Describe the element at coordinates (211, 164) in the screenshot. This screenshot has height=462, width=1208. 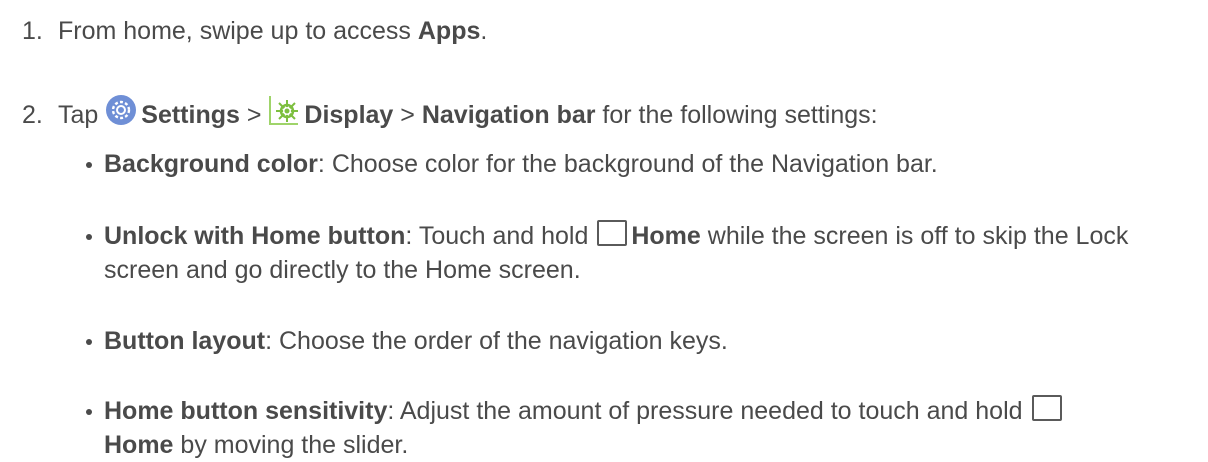
I see `bullet-title: Background color` at that location.